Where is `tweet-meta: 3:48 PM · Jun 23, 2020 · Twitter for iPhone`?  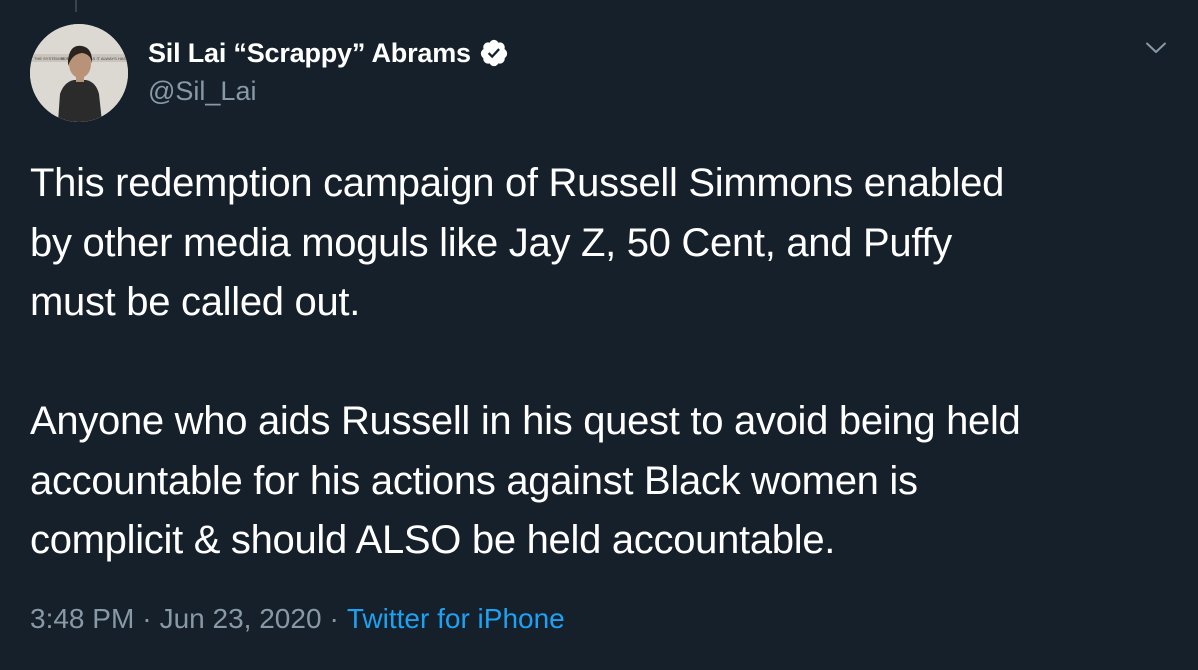
tweet-meta: 3:48 PM · Jun 23, 2020 · Twitter for iPhone is located at coordinates (297, 619).